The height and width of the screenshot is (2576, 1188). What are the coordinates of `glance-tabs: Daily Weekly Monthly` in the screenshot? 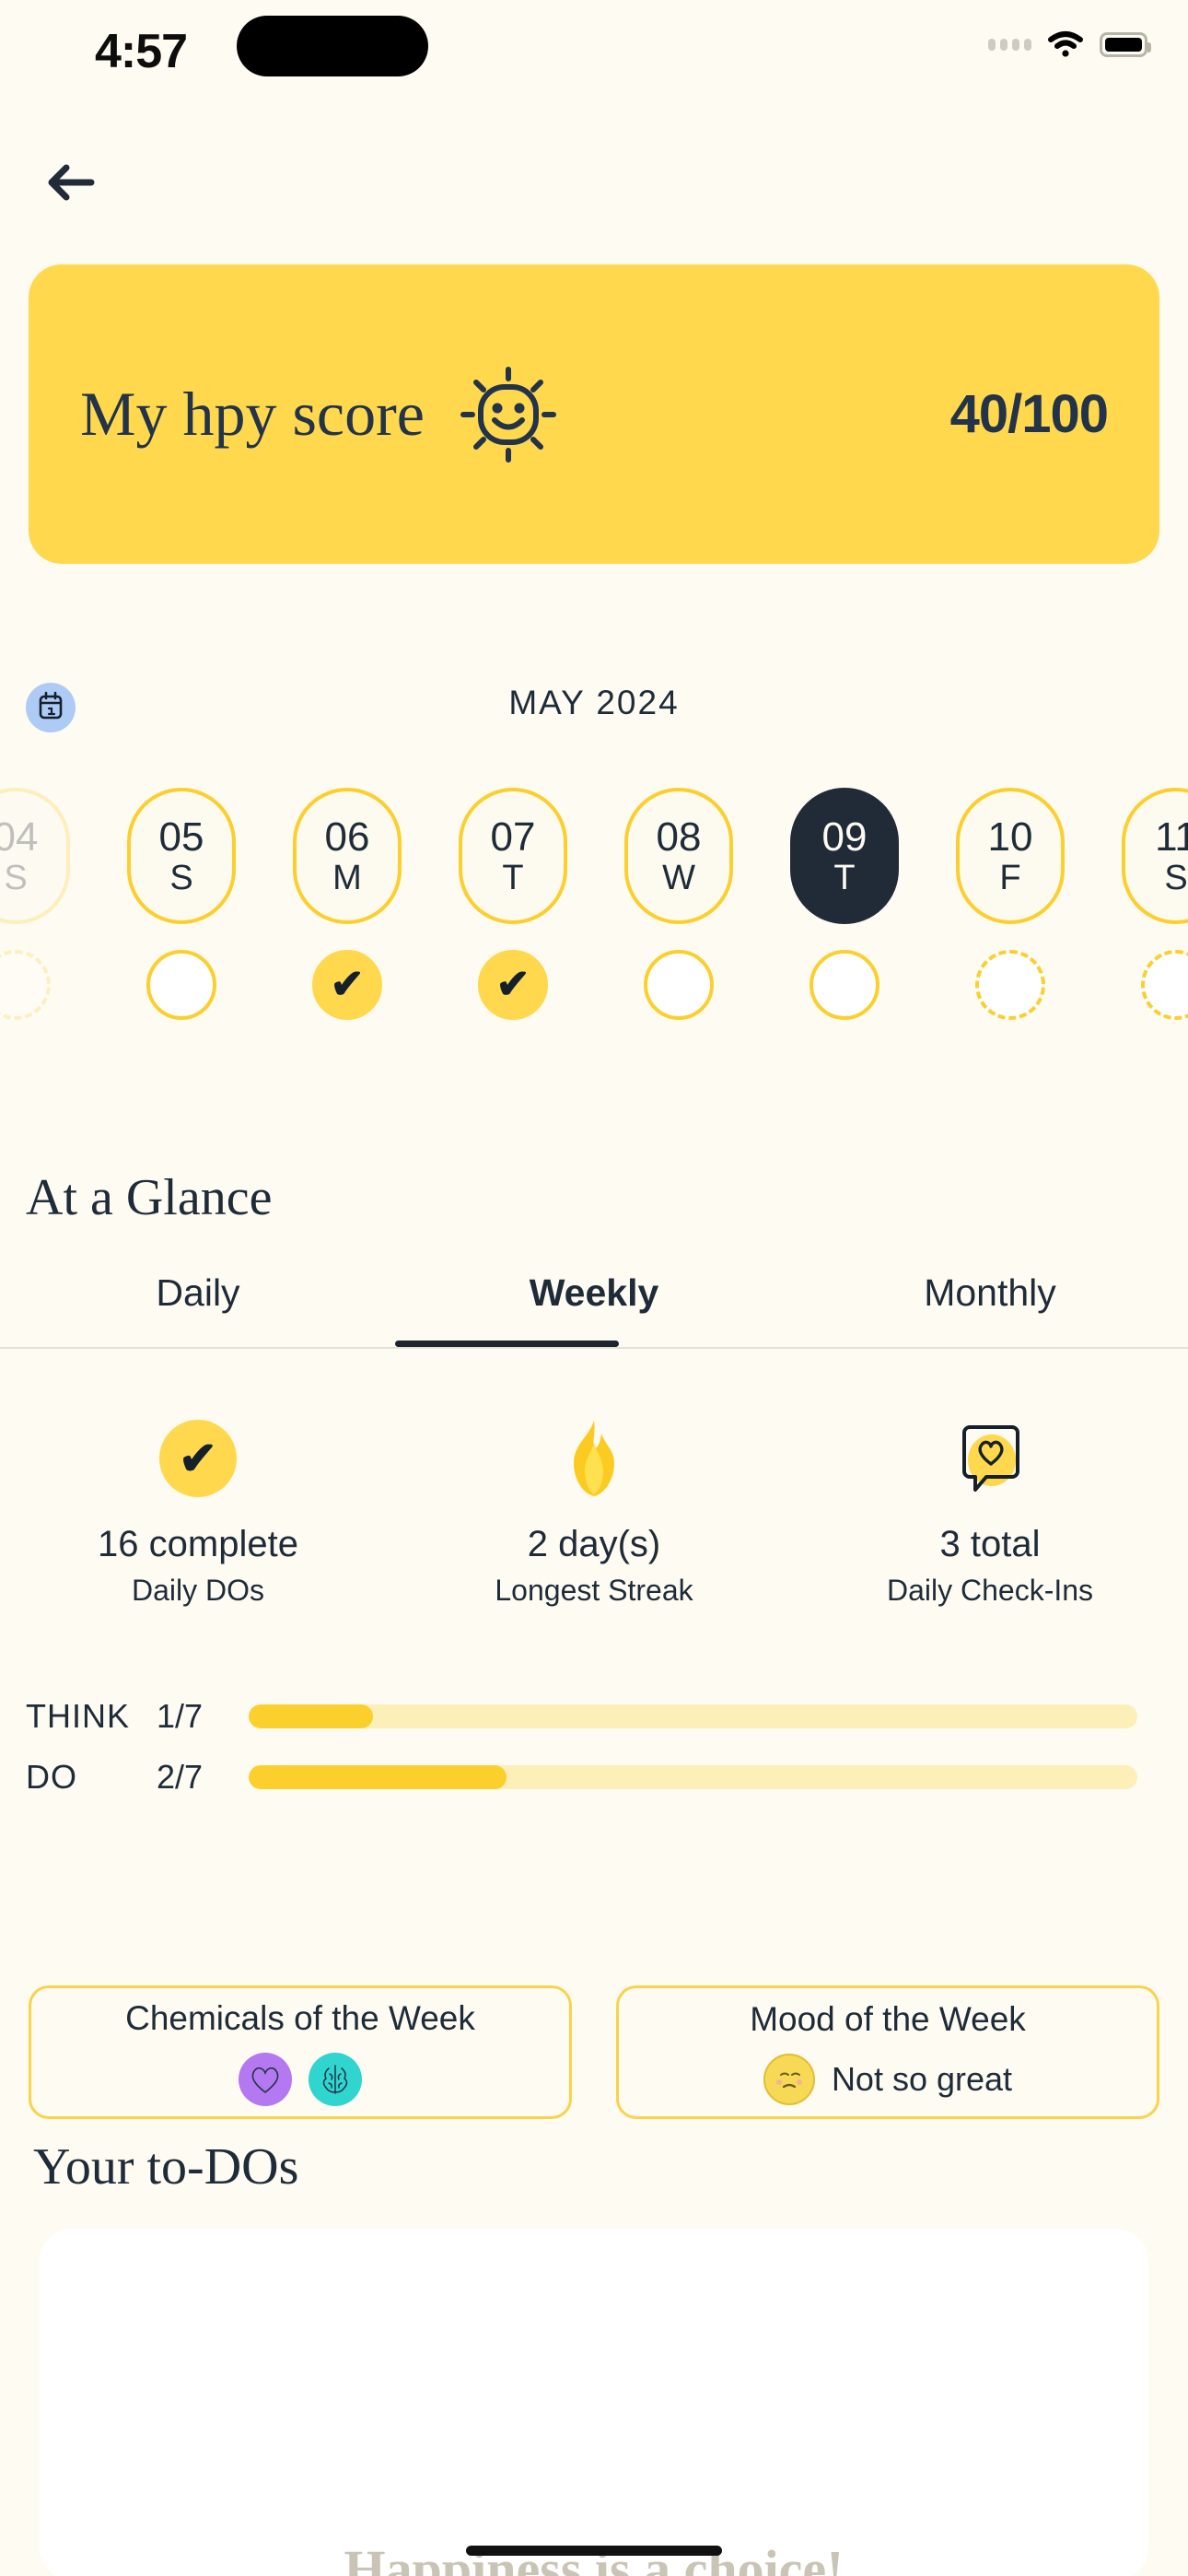 It's located at (594, 1306).